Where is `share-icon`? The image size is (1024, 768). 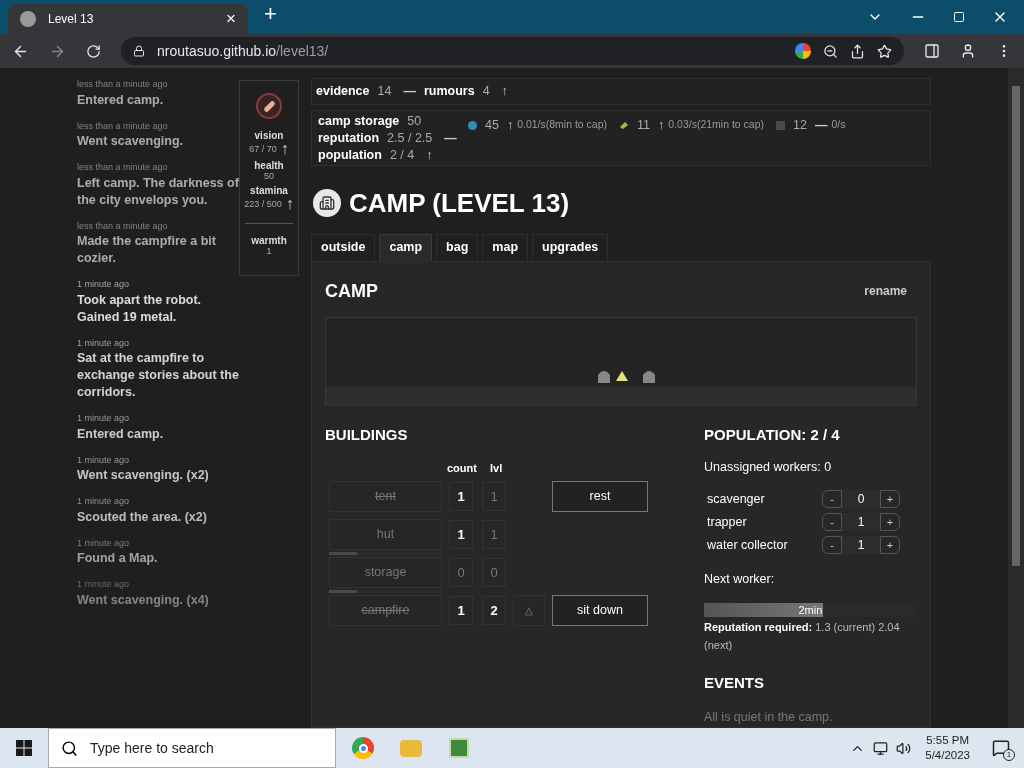
share-icon is located at coordinates (857, 51).